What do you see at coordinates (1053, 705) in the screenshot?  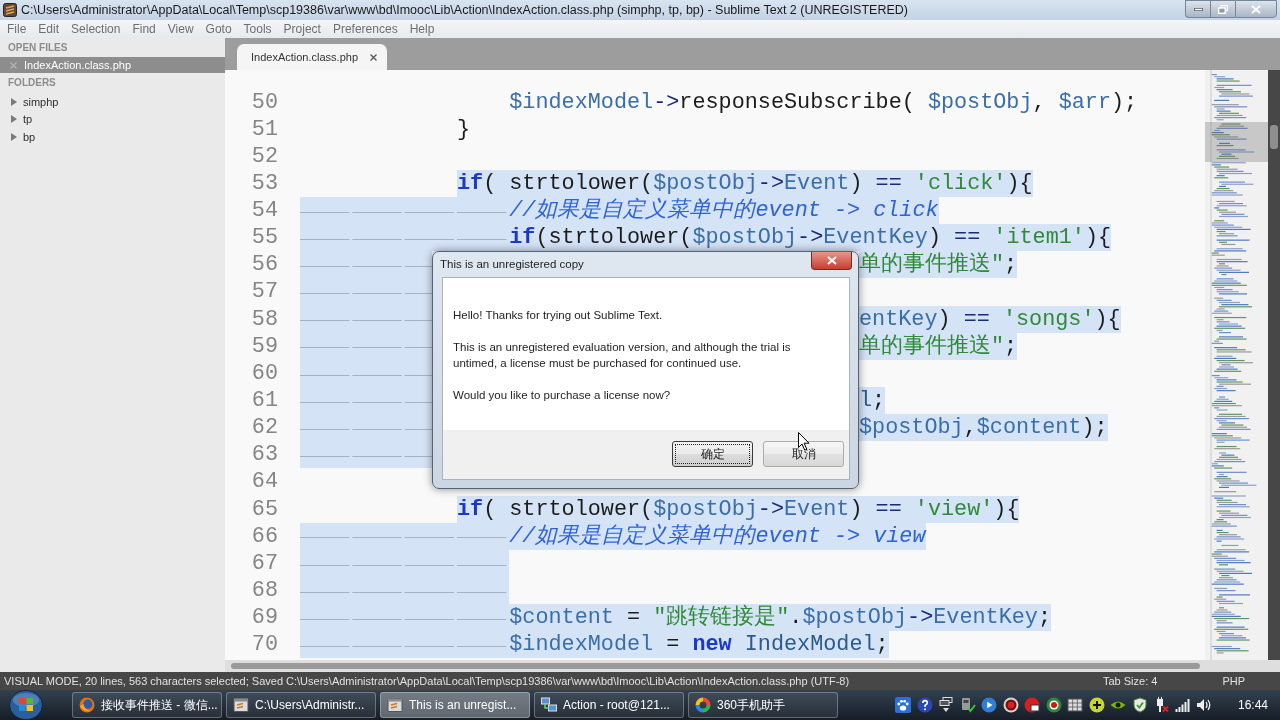 I see `ring-dot-icon` at bounding box center [1053, 705].